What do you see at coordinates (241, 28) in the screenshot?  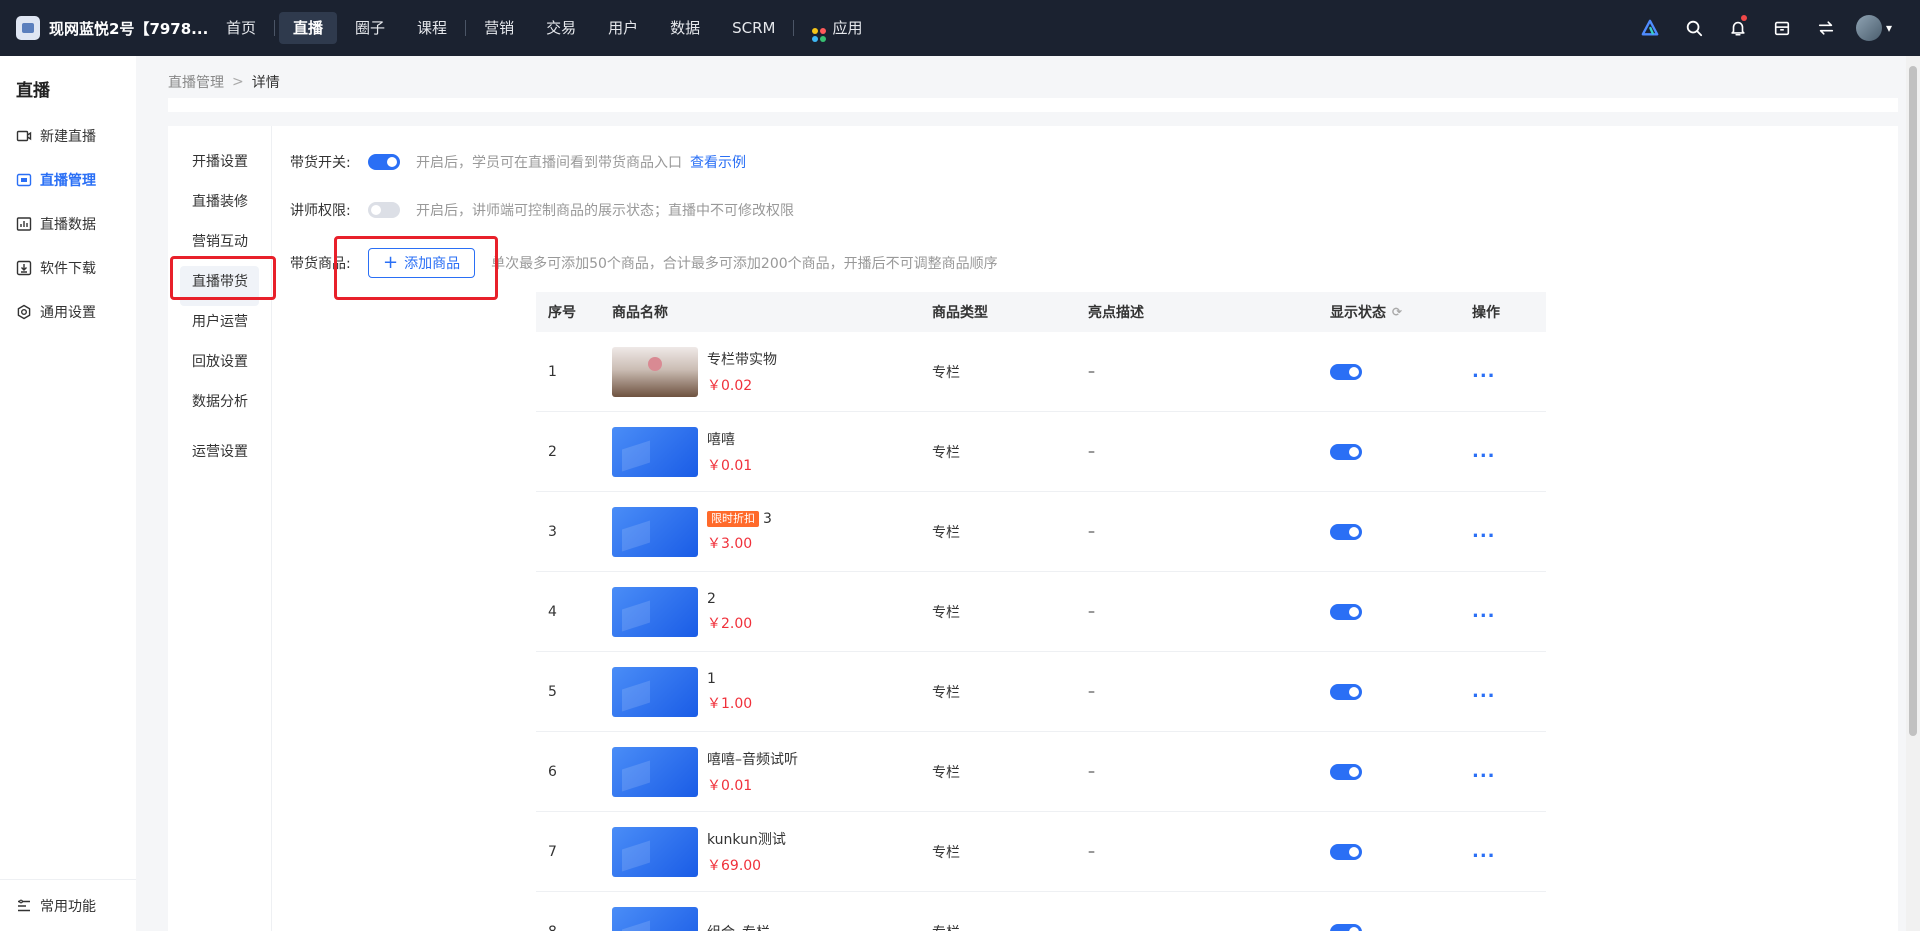 I see `topnav-home: 首页` at bounding box center [241, 28].